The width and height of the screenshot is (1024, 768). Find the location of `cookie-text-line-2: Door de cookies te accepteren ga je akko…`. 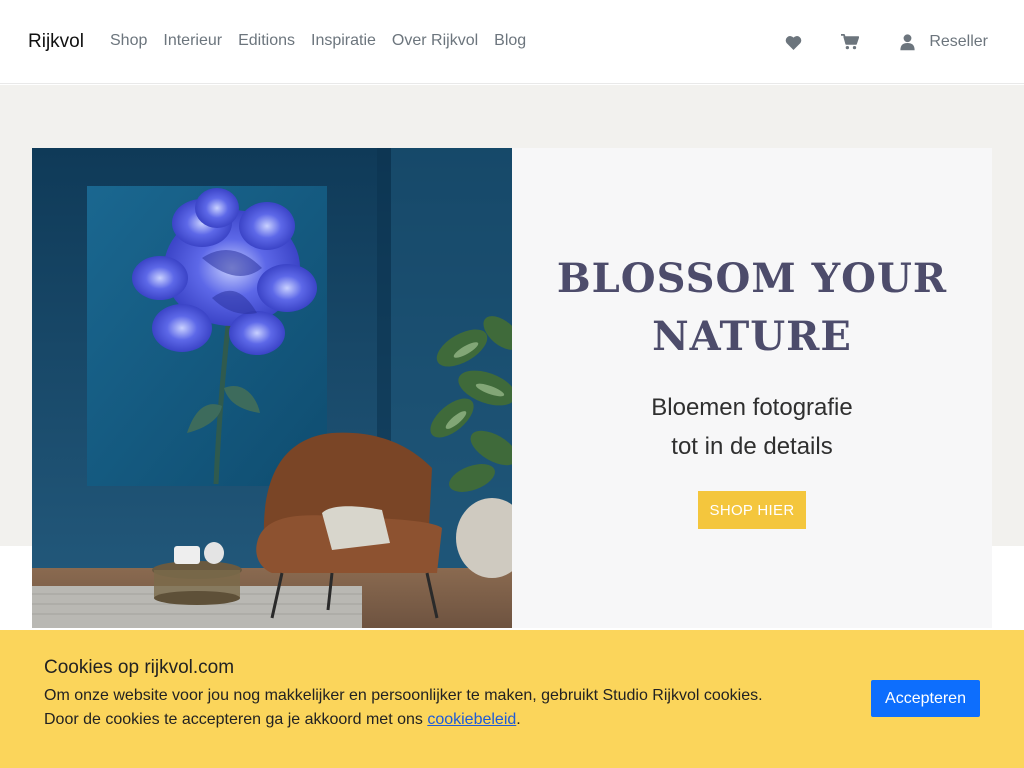

cookie-text-line-2: Door de cookies te accepteren ga je akko… is located at coordinates (236, 719).